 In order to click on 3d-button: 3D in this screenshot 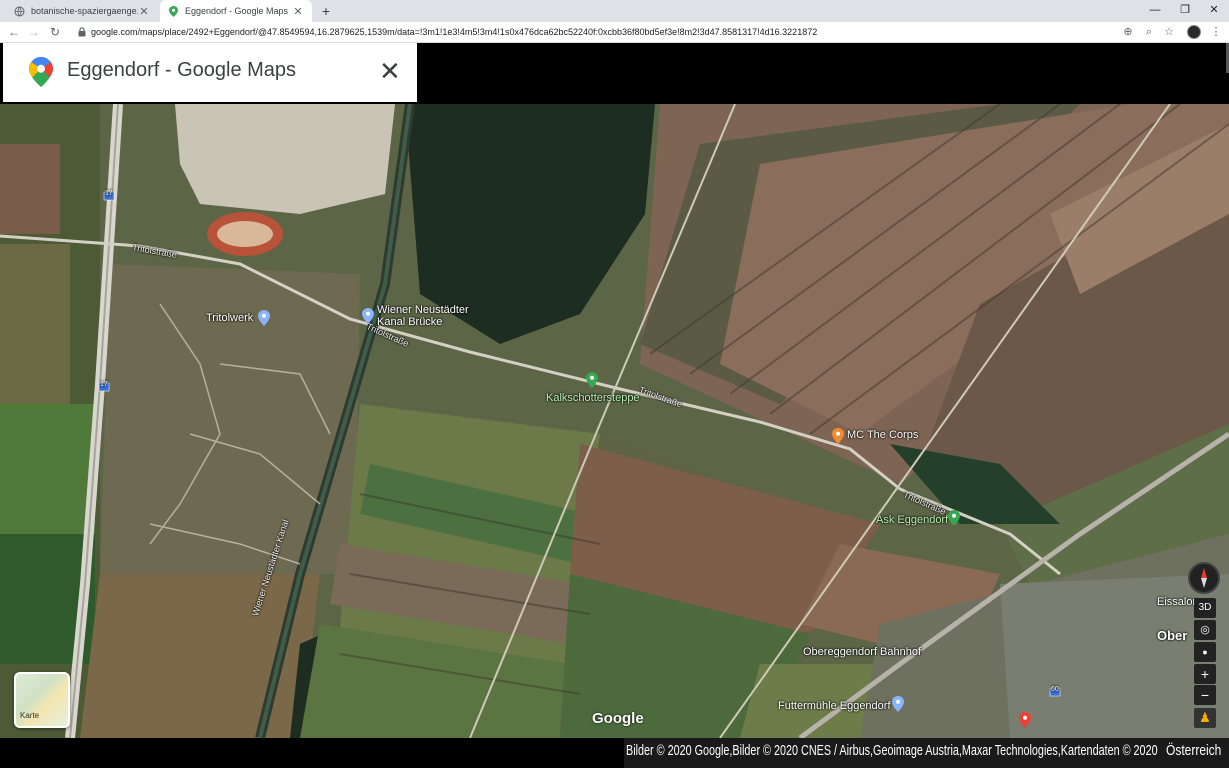, I will do `click(1205, 608)`.